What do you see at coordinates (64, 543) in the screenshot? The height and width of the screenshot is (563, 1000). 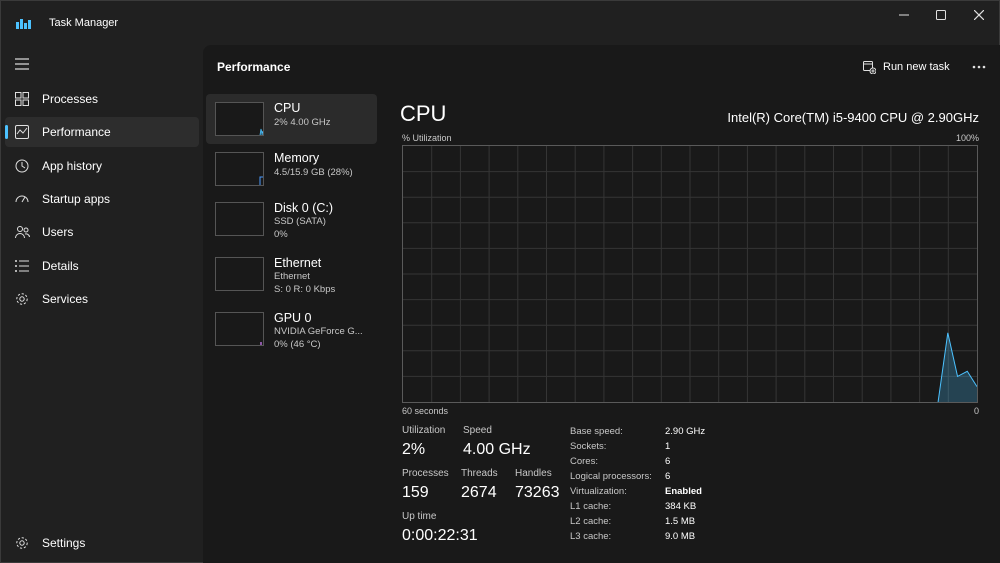 I see `nav-label: Settings` at bounding box center [64, 543].